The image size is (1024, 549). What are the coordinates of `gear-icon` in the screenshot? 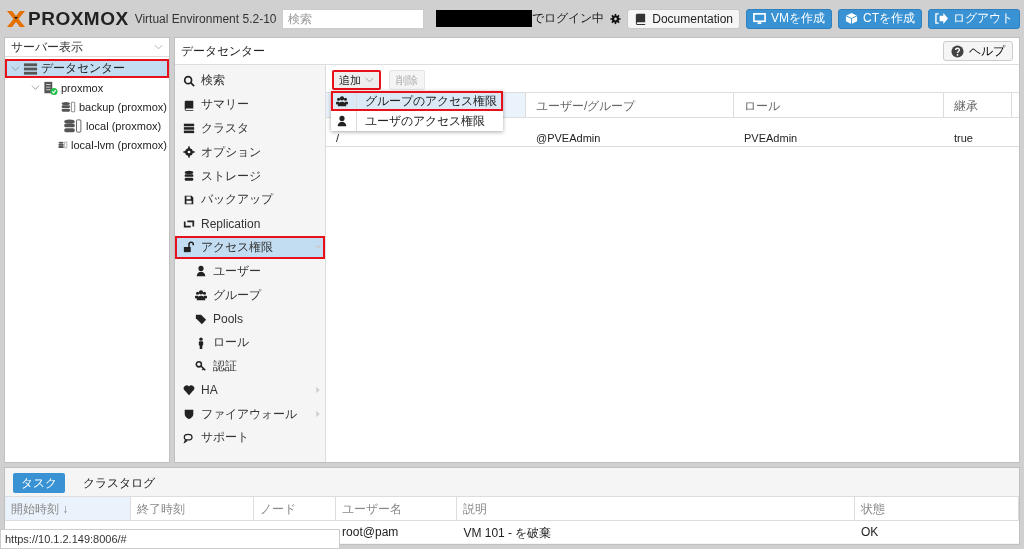 It's located at (189, 152).